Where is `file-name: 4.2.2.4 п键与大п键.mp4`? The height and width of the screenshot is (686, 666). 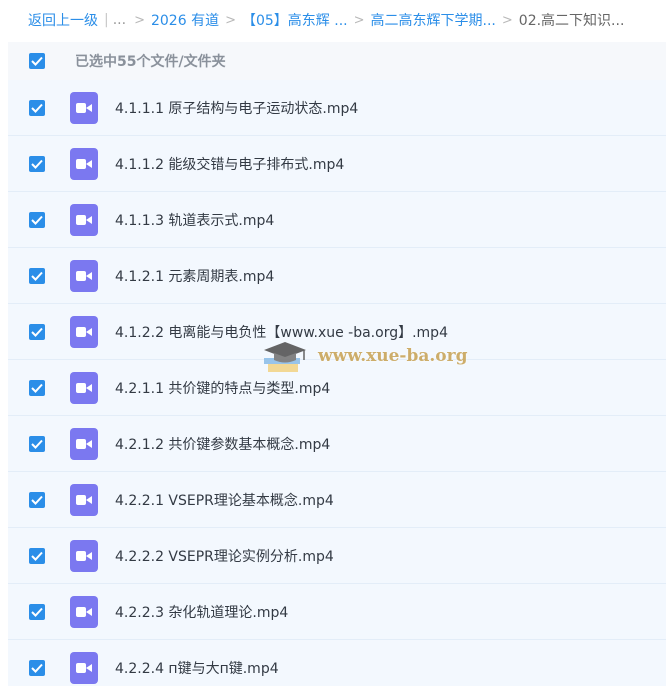
file-name: 4.2.2.4 п键与大п键.mp4 is located at coordinates (197, 668).